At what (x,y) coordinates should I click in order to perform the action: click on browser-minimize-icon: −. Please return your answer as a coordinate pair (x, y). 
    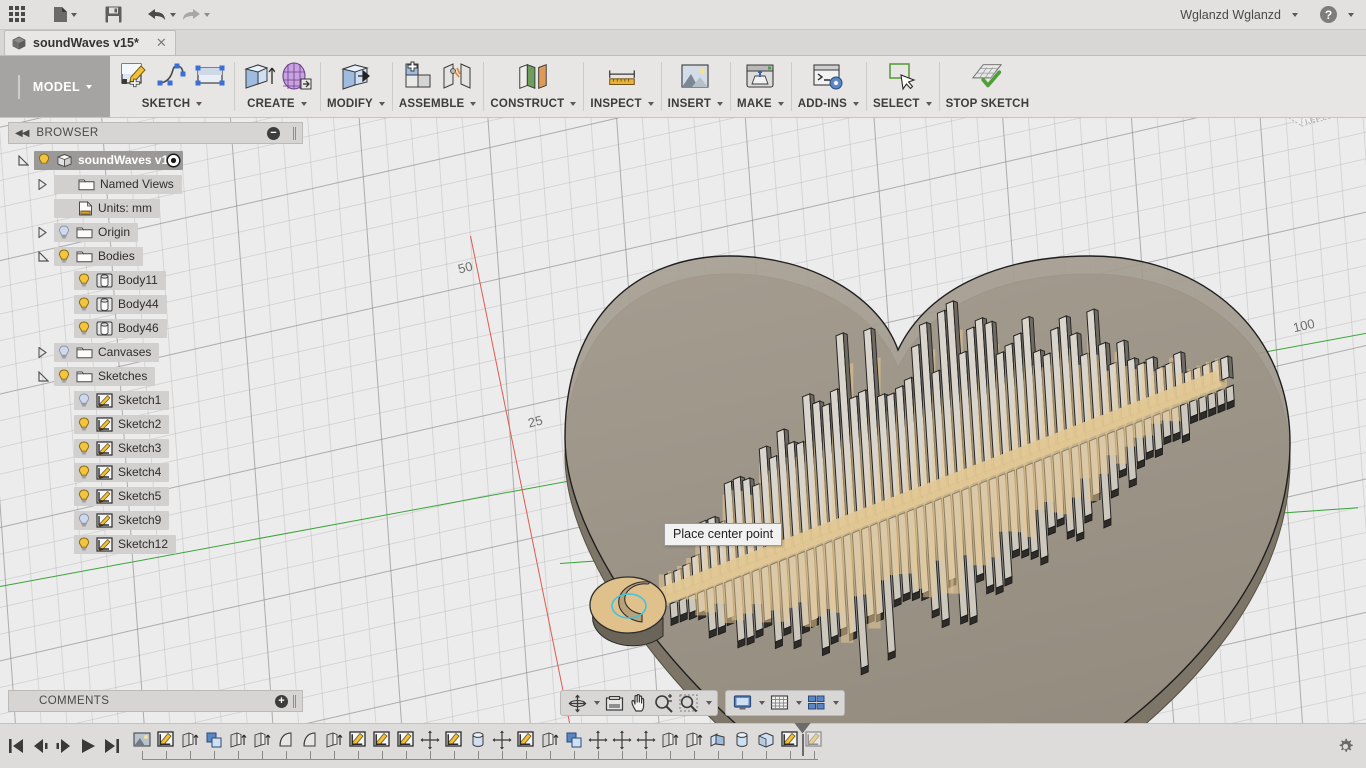
    Looking at the image, I should click on (273, 133).